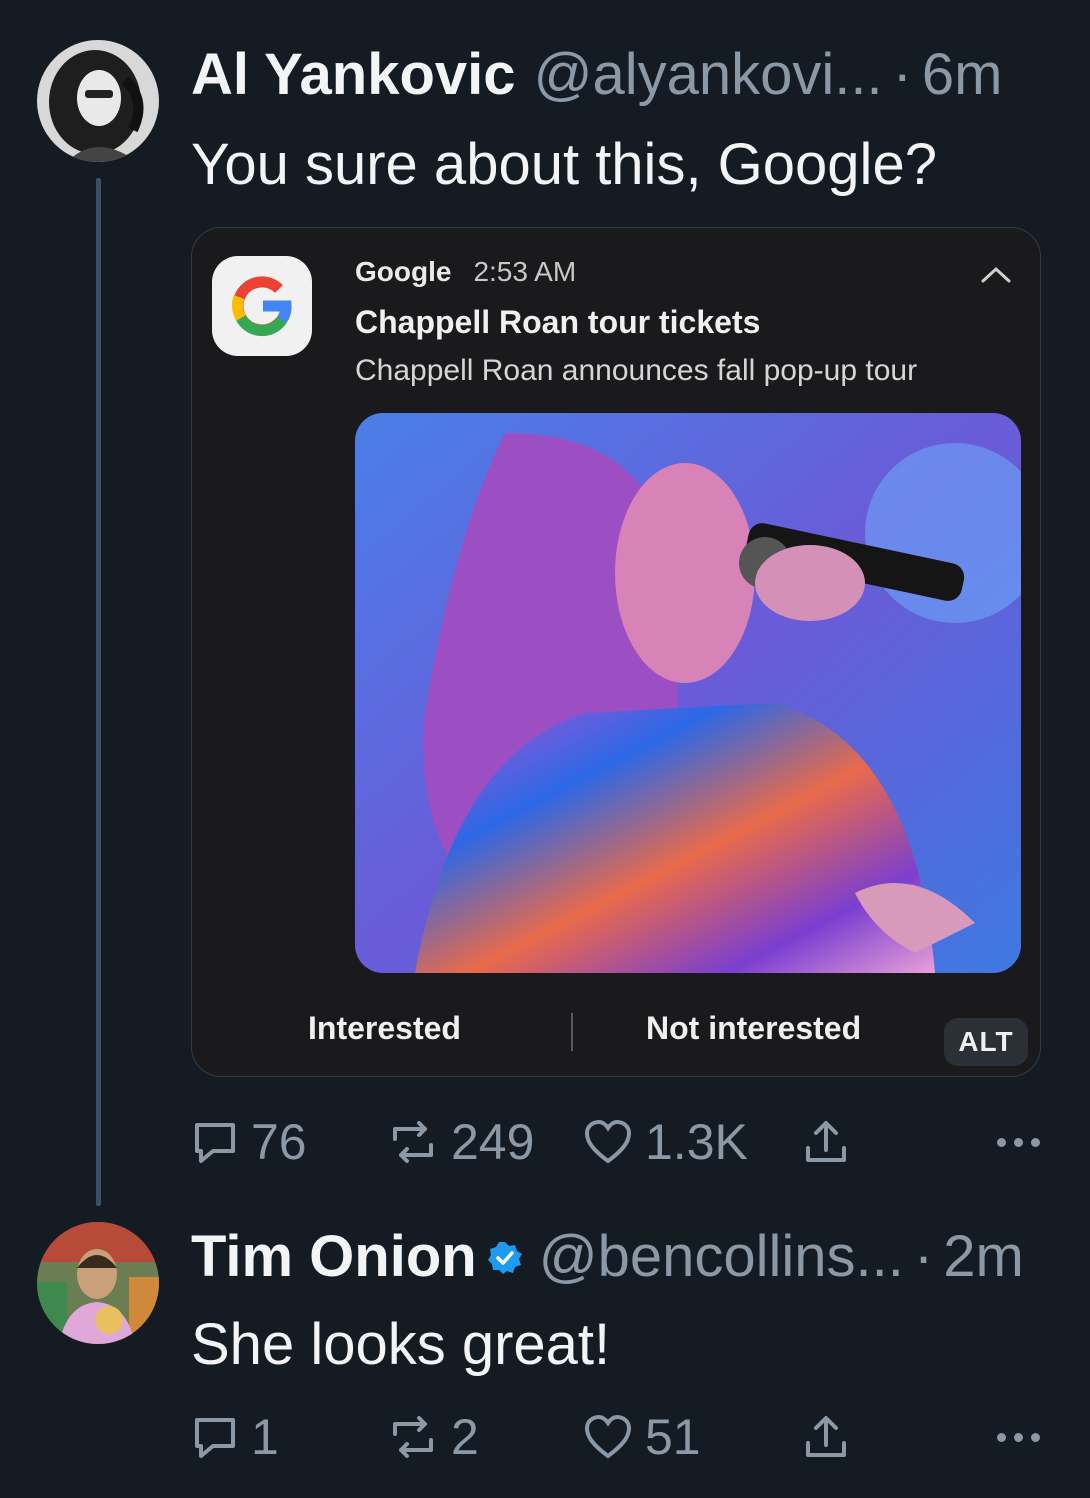 The height and width of the screenshot is (1498, 1090). What do you see at coordinates (493, 1142) in the screenshot?
I see `repost-count: 249` at bounding box center [493, 1142].